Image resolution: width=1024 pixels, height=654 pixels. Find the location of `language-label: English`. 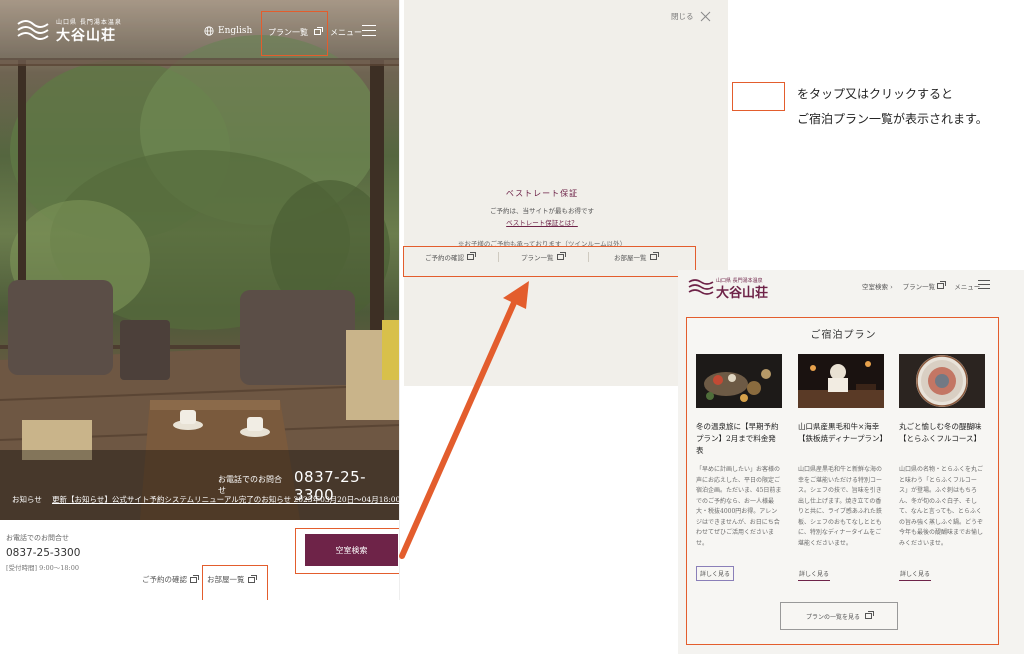

language-label: English is located at coordinates (235, 31).